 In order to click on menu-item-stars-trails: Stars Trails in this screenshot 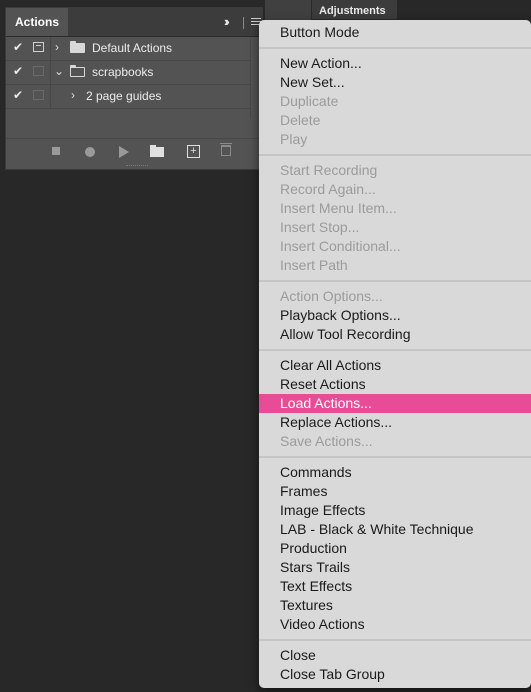, I will do `click(395, 567)`.